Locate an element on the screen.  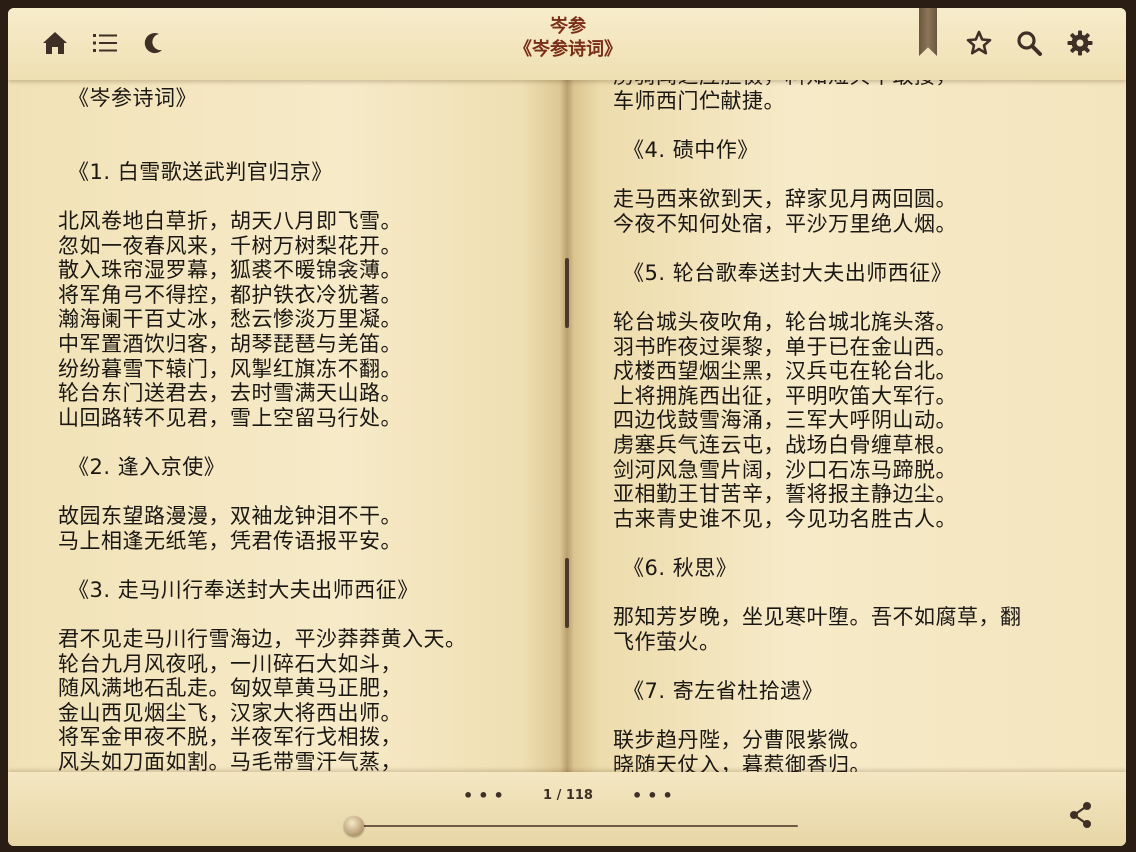
list-icon is located at coordinates (105, 43).